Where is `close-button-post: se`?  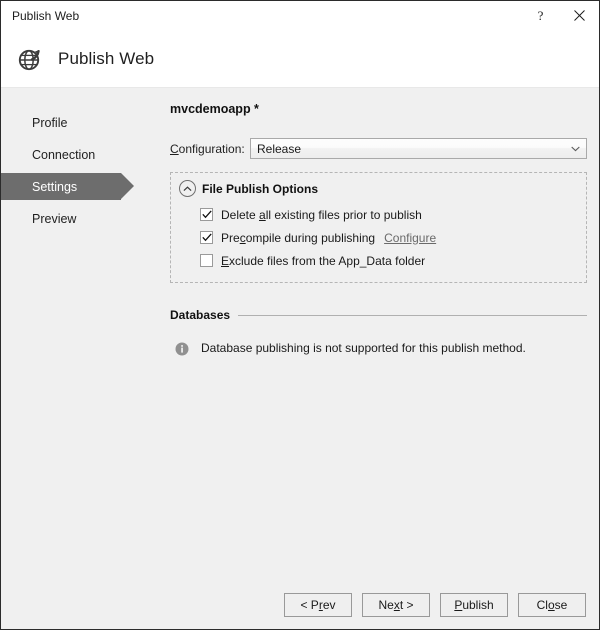
close-button-post: se is located at coordinates (561, 605).